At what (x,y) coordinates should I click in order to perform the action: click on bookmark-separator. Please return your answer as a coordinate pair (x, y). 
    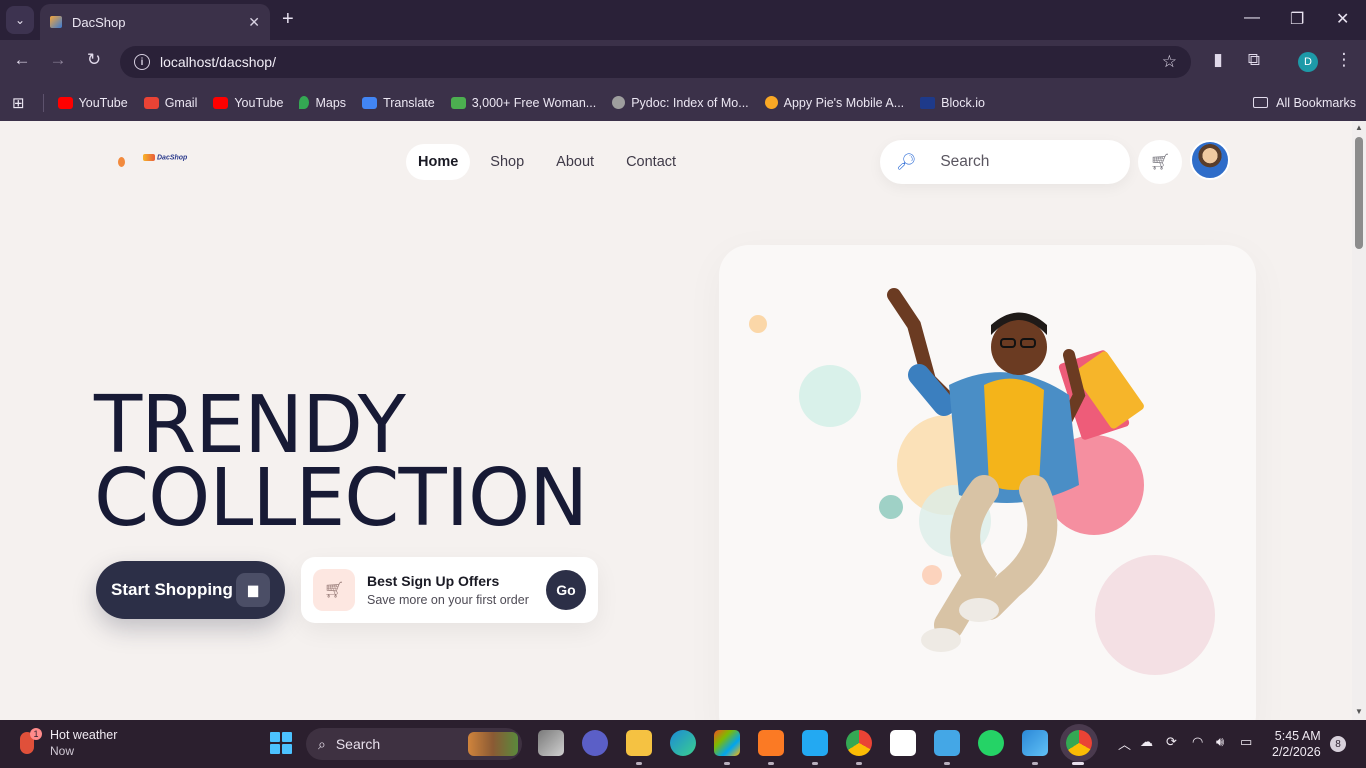
    Looking at the image, I should click on (43, 102).